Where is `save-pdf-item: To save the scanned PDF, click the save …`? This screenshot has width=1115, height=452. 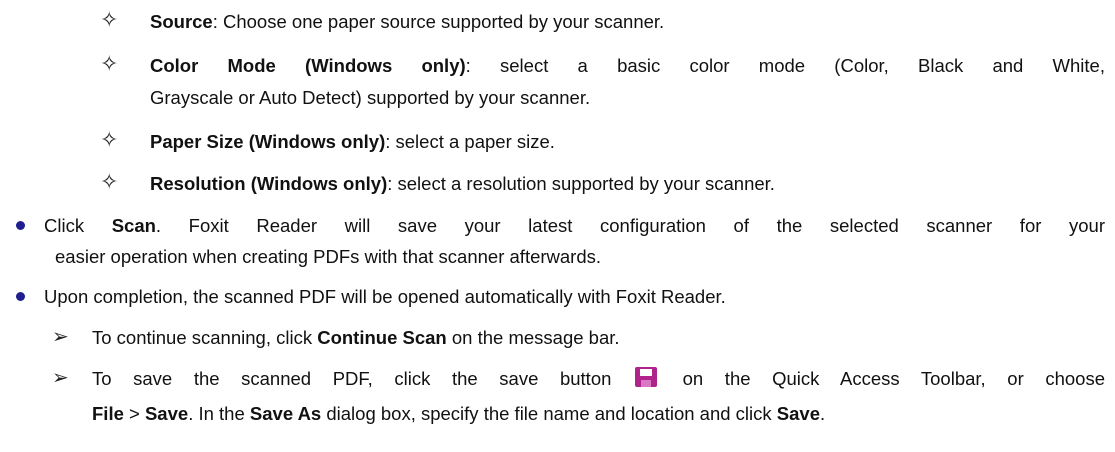
save-pdf-item: To save the scanned PDF, click the save … is located at coordinates (598, 379).